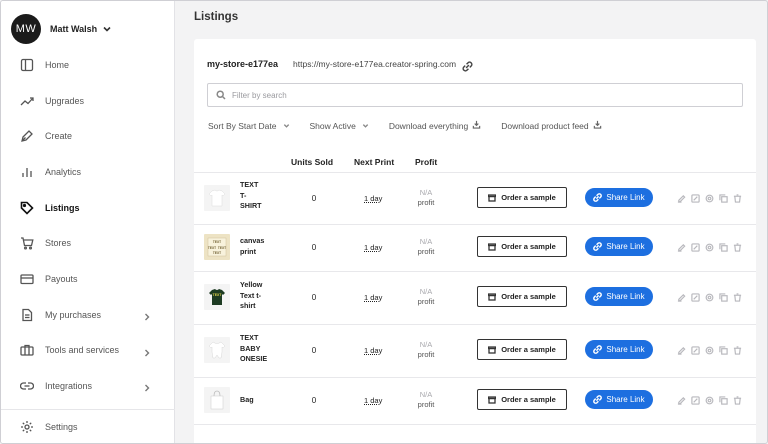 Image resolution: width=768 pixels, height=444 pixels. Describe the element at coordinates (27, 65) in the screenshot. I see `home-icon` at that location.